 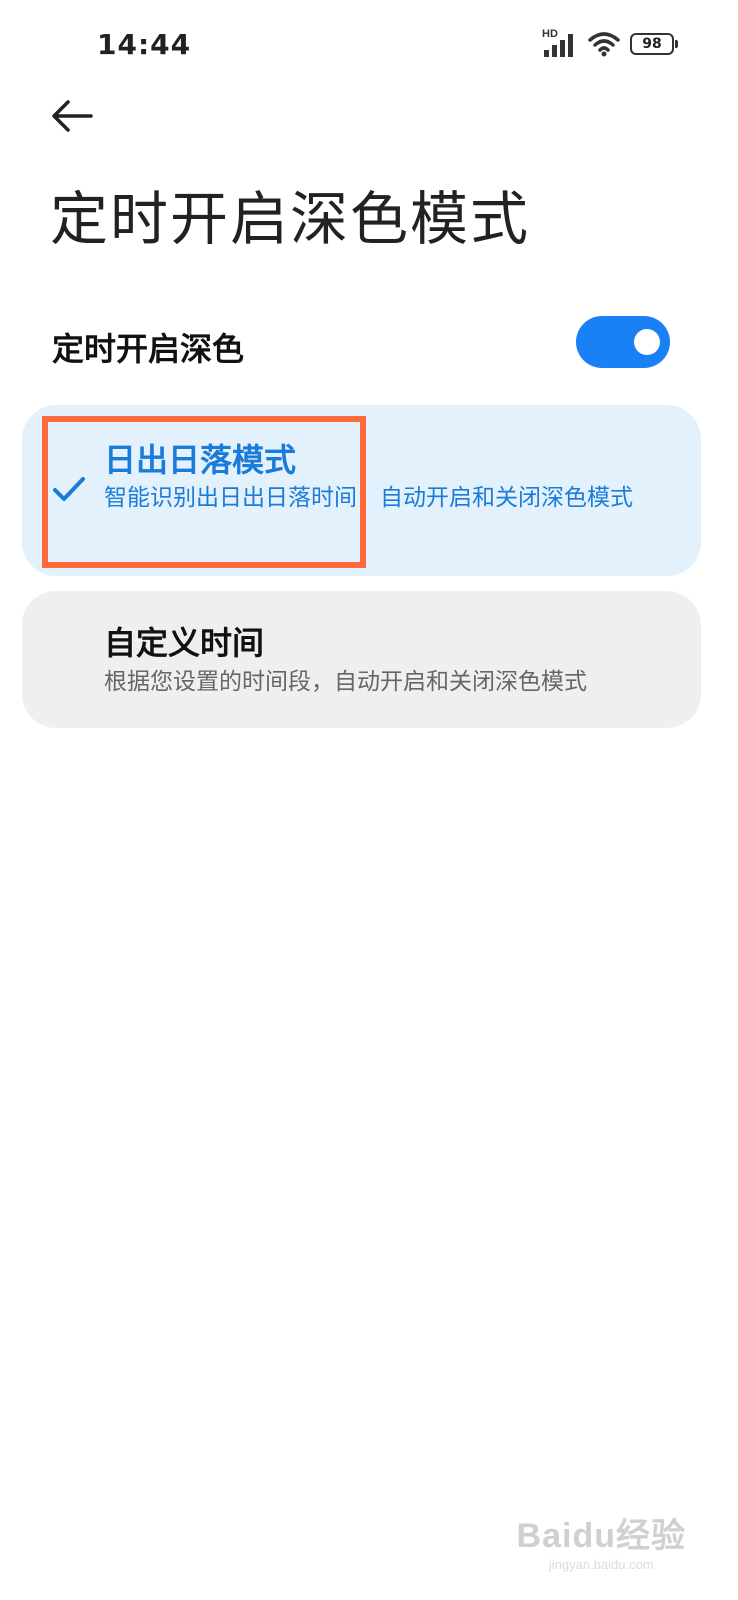 I want to click on schedule-dark-mode-row: 定时开启深色, so click(x=369, y=345).